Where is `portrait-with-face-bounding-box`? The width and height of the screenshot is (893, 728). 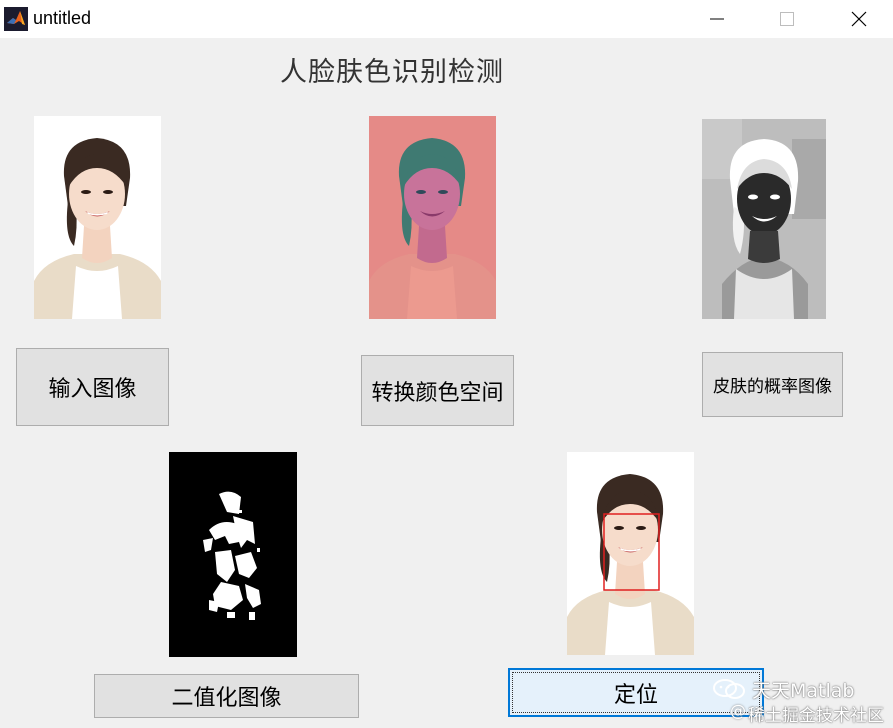
portrait-with-face-bounding-box is located at coordinates (630, 553).